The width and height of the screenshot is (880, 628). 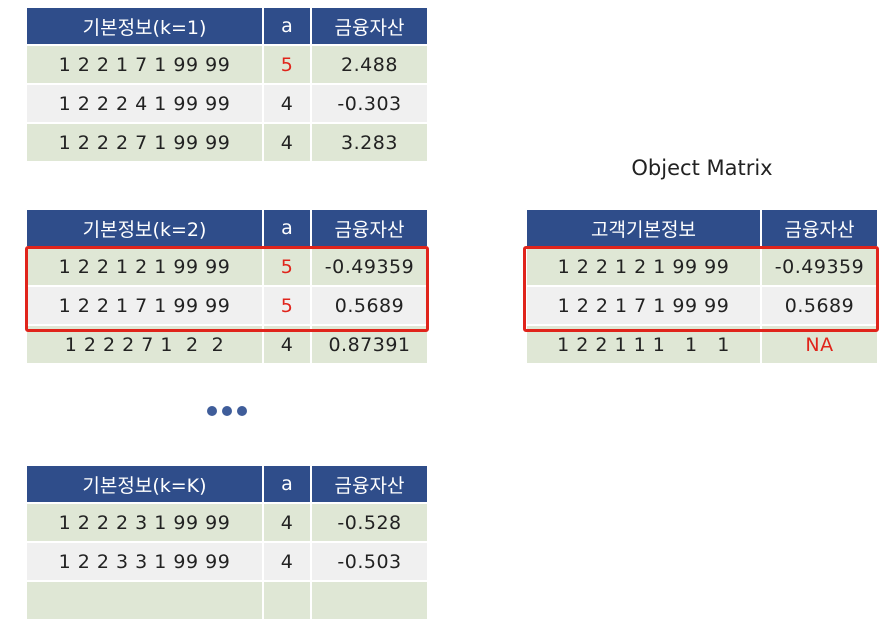 I want to click on cell-financial-asset: 3.283, so click(x=369, y=143).